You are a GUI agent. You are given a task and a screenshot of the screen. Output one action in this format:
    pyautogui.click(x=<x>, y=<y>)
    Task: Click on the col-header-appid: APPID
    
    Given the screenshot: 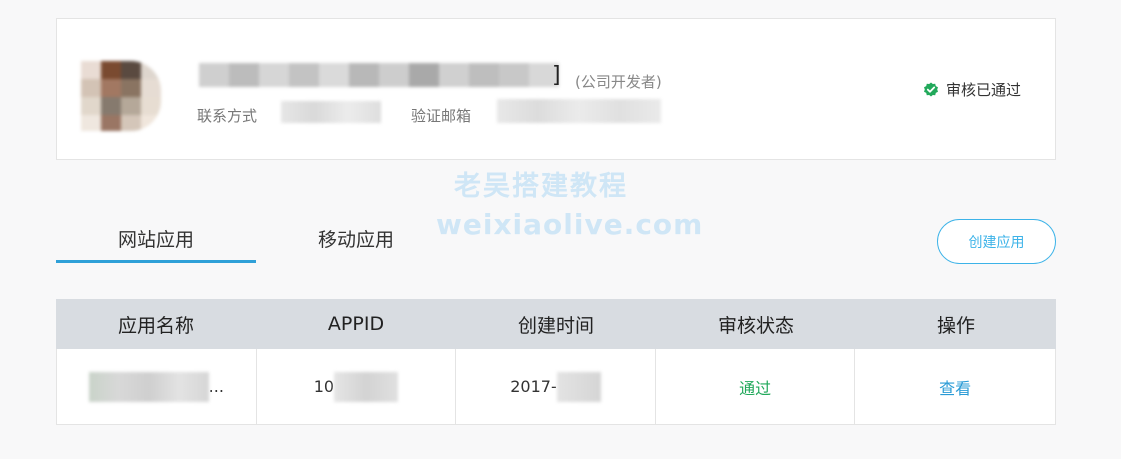 What is the action you would take?
    pyautogui.click(x=356, y=324)
    